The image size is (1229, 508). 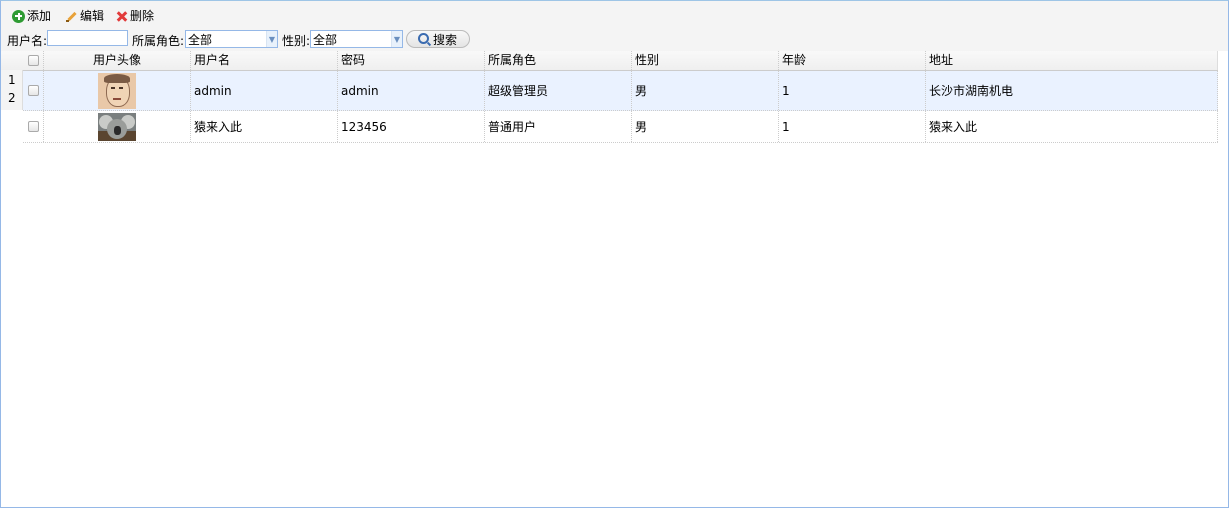 What do you see at coordinates (33, 60) in the screenshot?
I see `select-all-checkbox` at bounding box center [33, 60].